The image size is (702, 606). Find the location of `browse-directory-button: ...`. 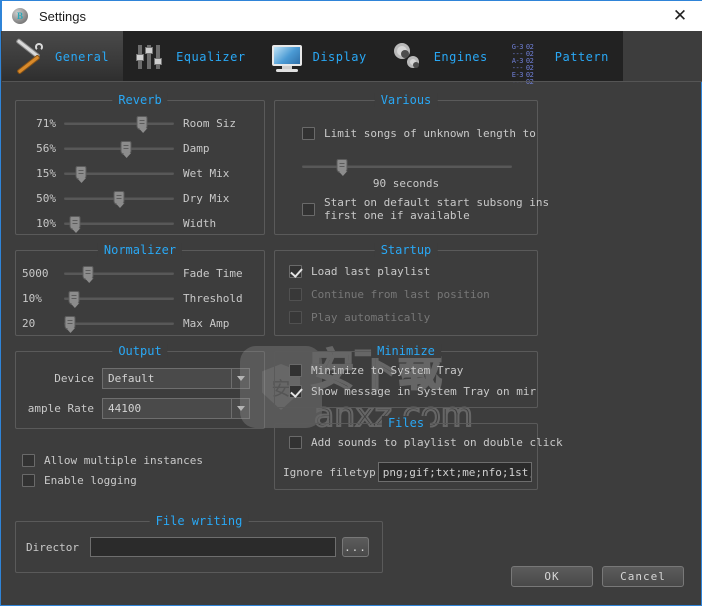

browse-directory-button: ... is located at coordinates (355, 547).